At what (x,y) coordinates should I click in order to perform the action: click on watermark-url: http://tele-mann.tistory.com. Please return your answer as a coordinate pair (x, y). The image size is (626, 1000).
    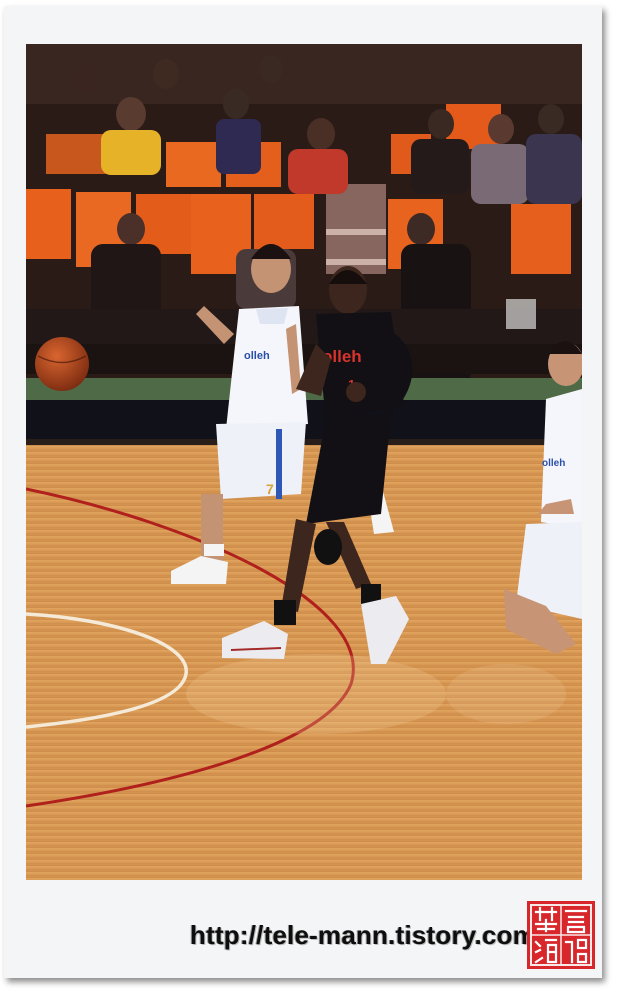
    Looking at the image, I should click on (363, 935).